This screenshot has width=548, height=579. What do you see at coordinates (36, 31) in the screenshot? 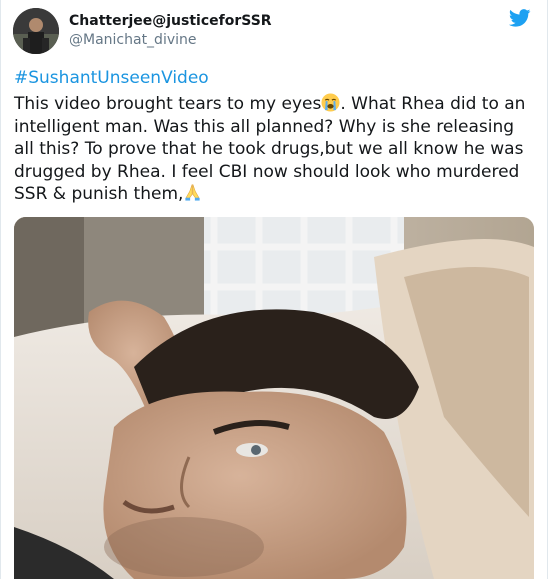
I see `avatar` at bounding box center [36, 31].